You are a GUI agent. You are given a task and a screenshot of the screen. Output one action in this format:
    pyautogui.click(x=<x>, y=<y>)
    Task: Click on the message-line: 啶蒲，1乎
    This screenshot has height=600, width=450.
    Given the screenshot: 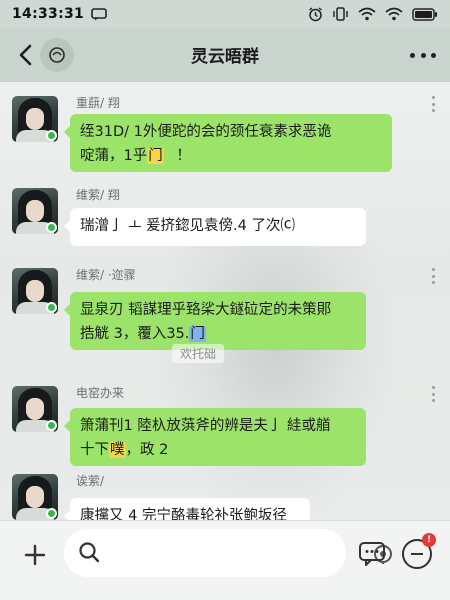 What is the action you would take?
    pyautogui.click(x=114, y=156)
    